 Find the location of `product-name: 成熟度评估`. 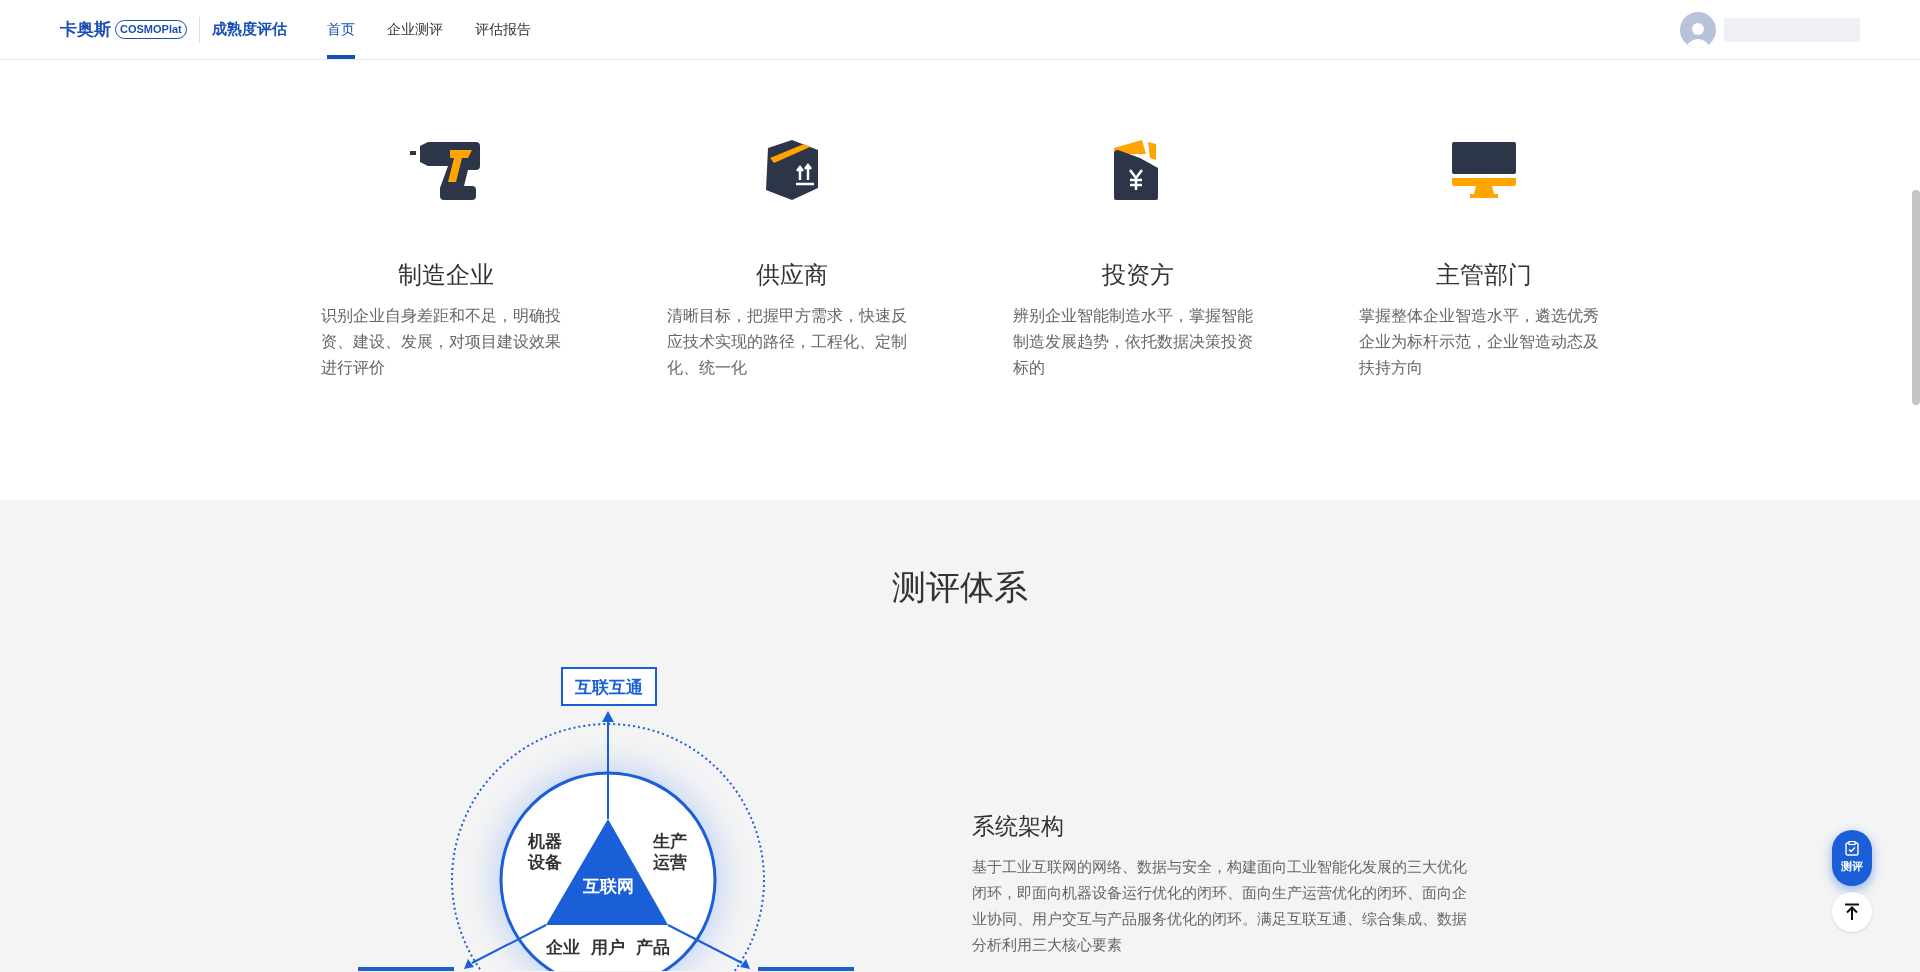

product-name: 成熟度评估 is located at coordinates (249, 29).